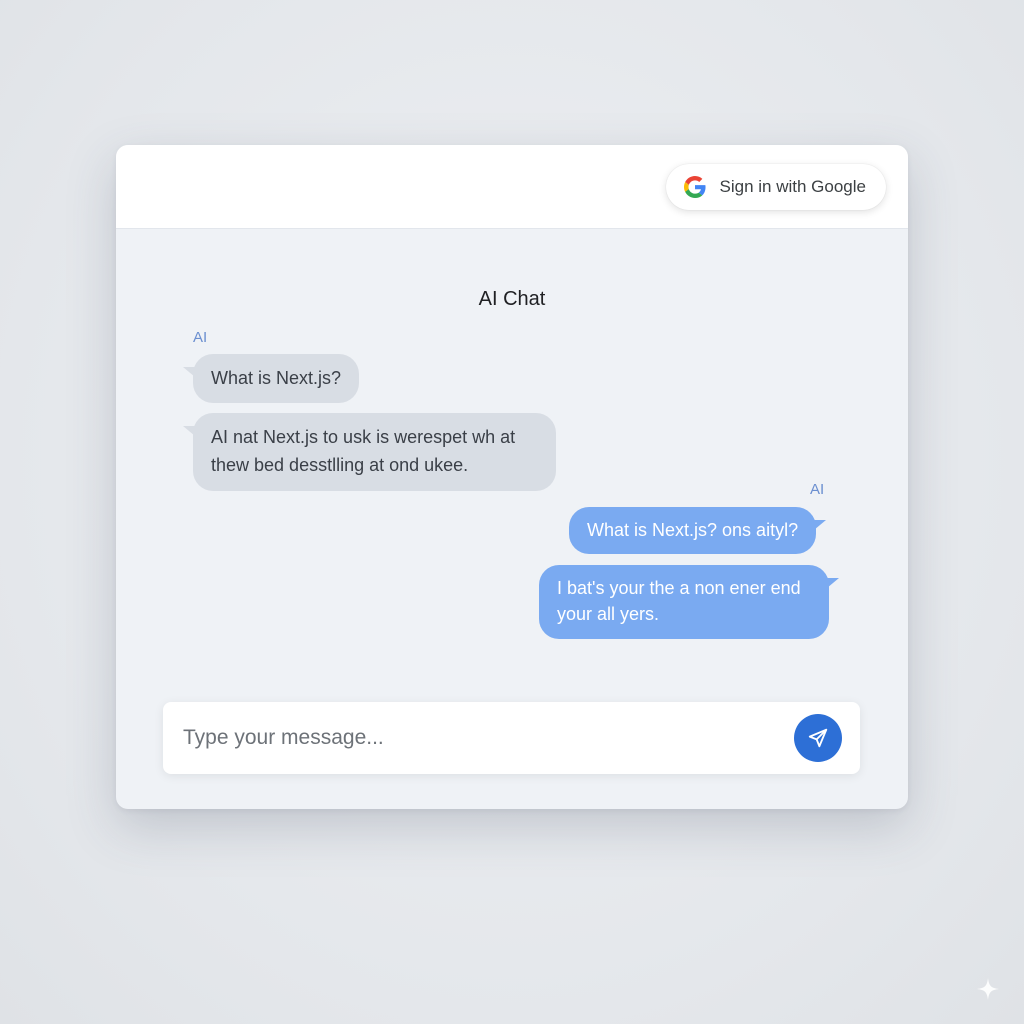 The width and height of the screenshot is (1024, 1024). I want to click on google-signin-label: Sign in with Google, so click(792, 186).